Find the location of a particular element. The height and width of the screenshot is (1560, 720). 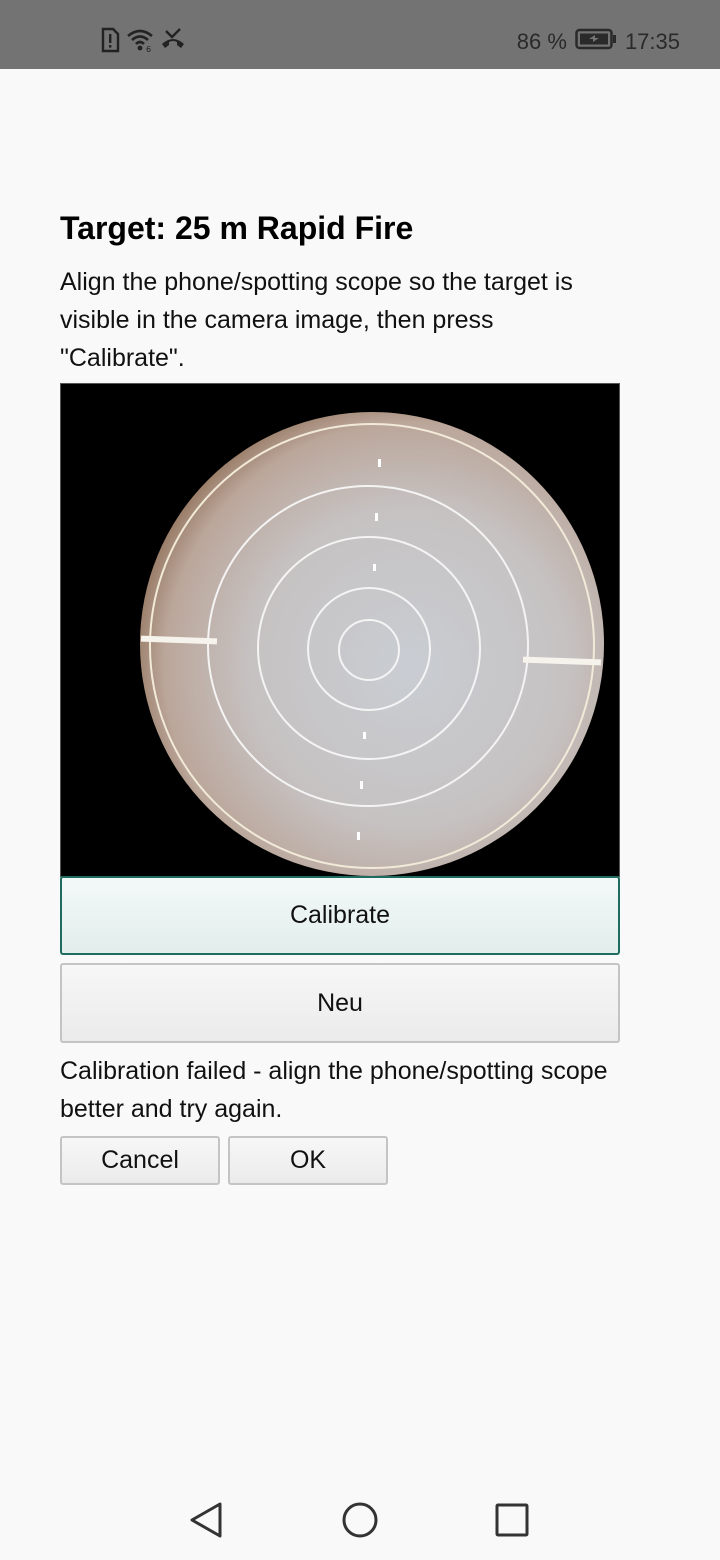

home-icon is located at coordinates (360, 1520).